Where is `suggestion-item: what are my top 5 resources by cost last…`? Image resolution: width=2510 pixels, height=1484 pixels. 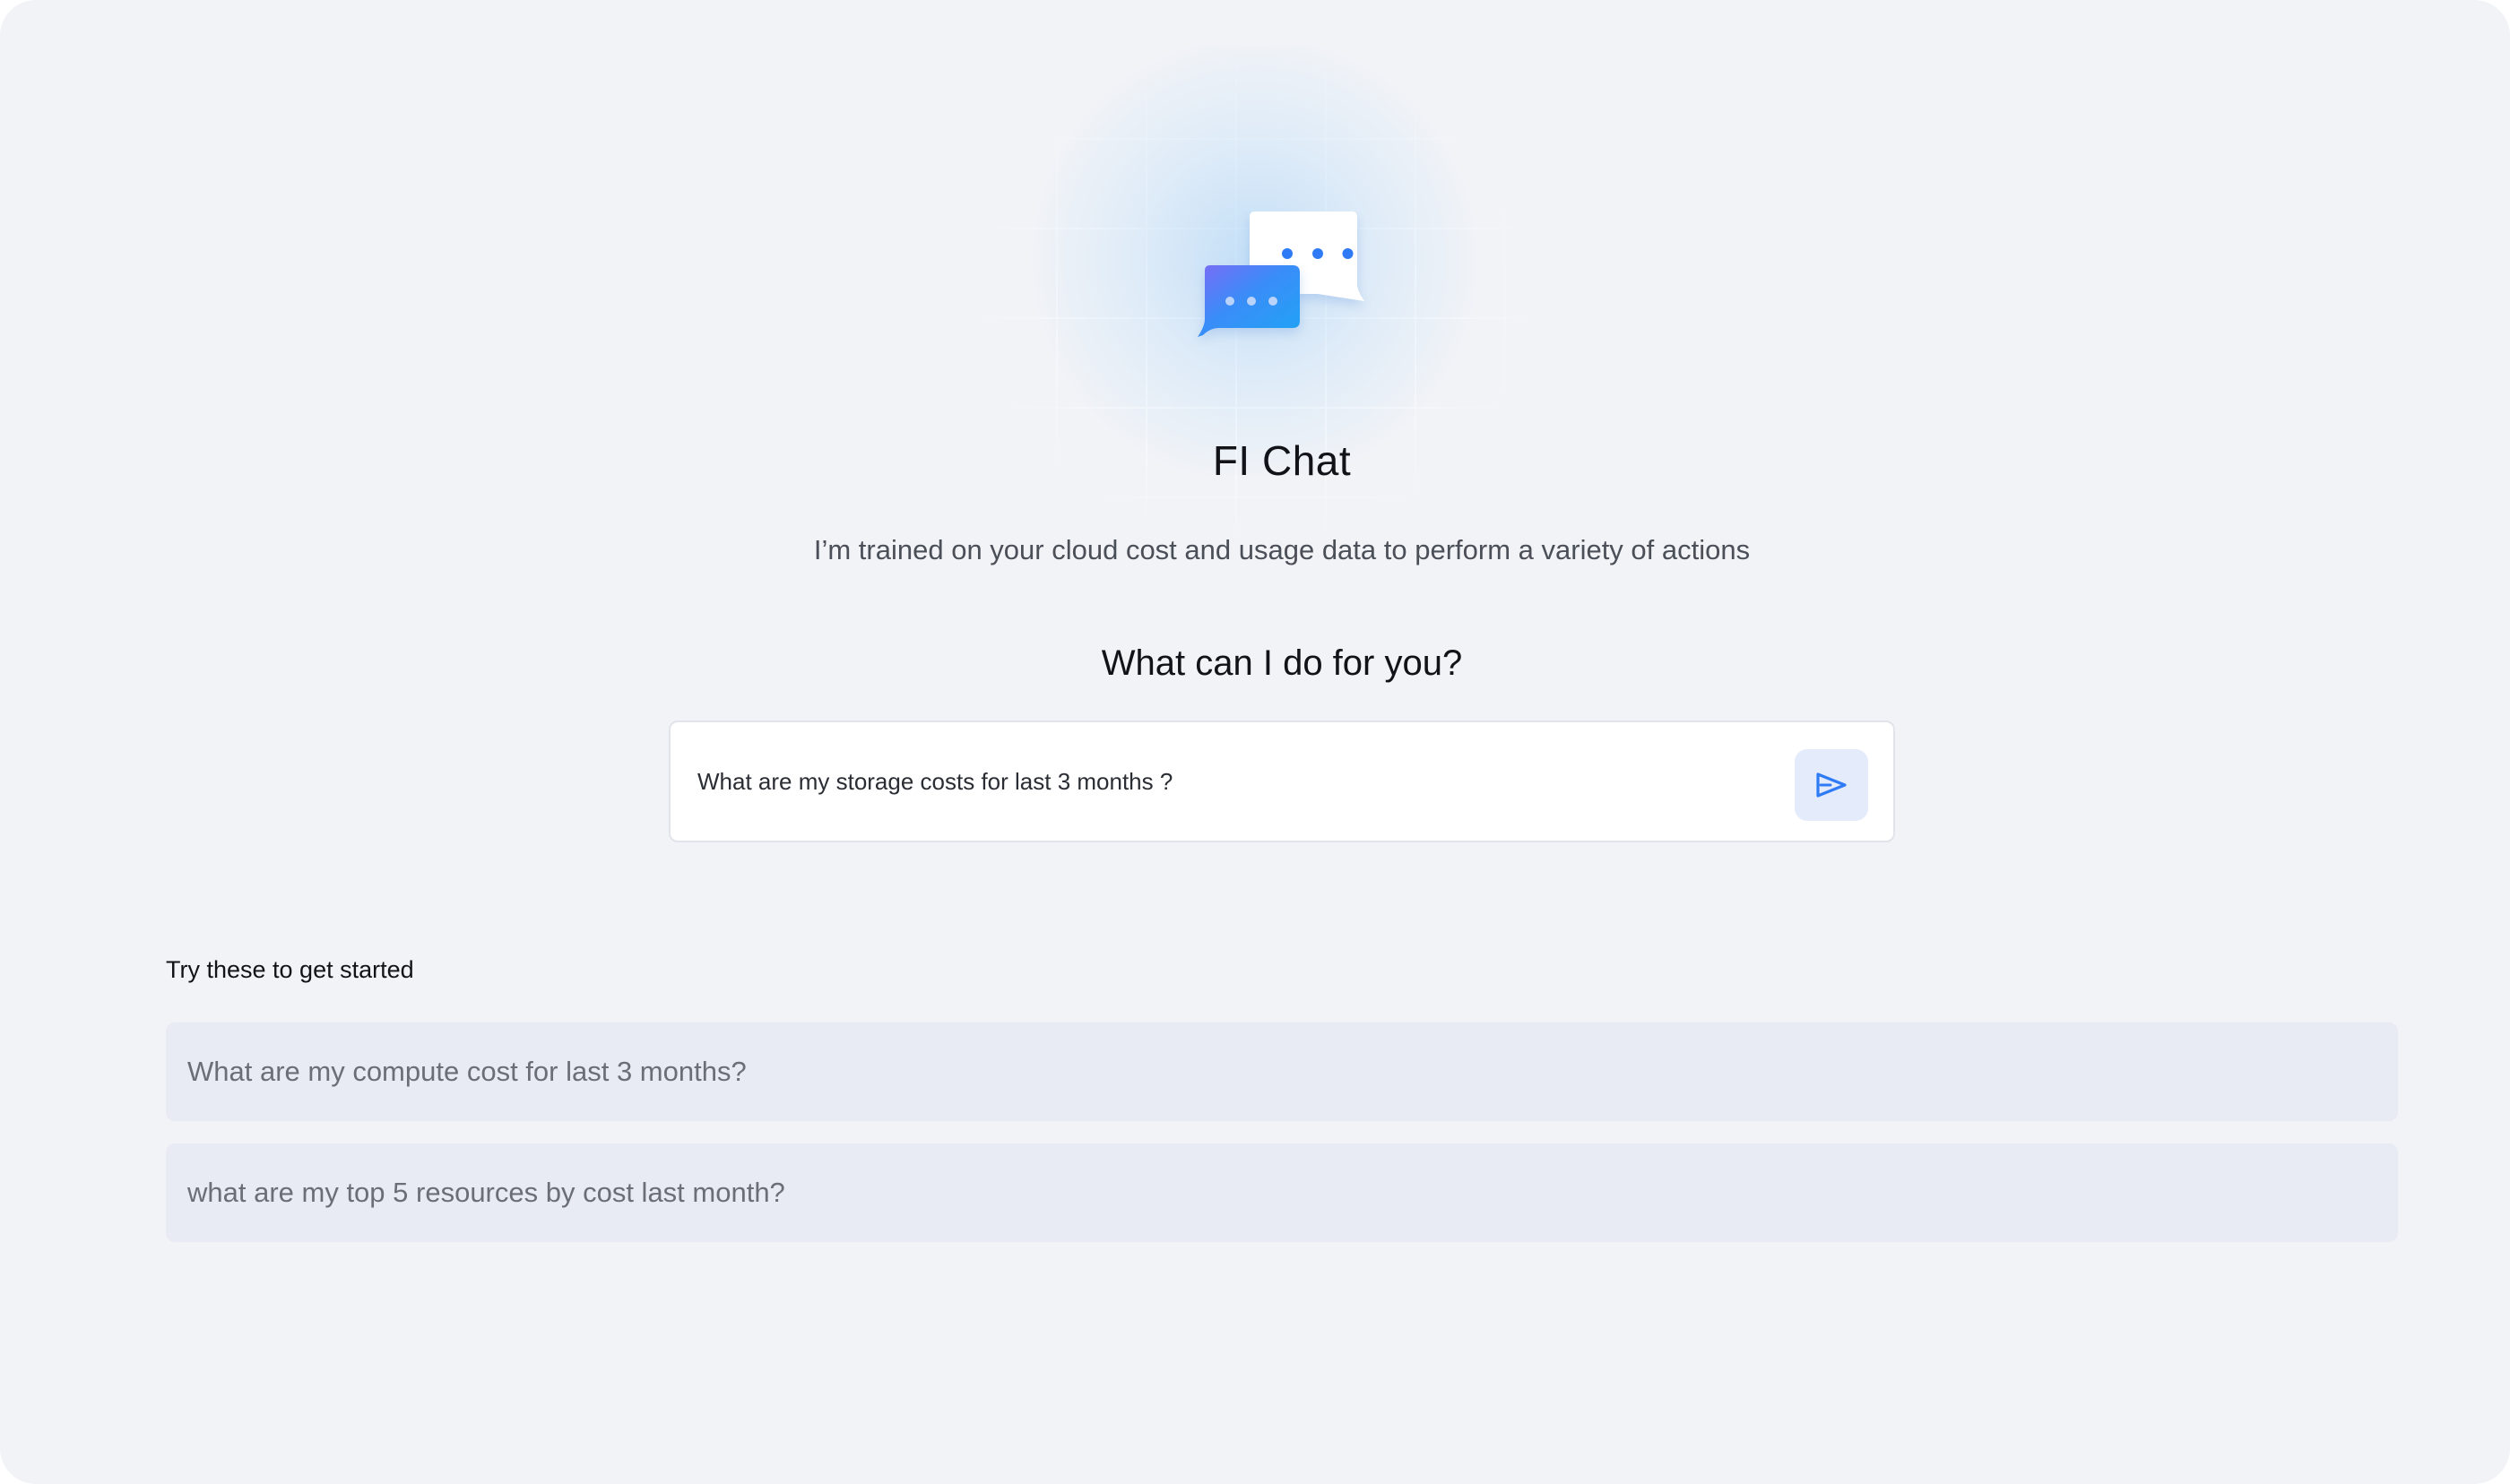
suggestion-item: what are my top 5 resources by cost last… is located at coordinates (1282, 1192).